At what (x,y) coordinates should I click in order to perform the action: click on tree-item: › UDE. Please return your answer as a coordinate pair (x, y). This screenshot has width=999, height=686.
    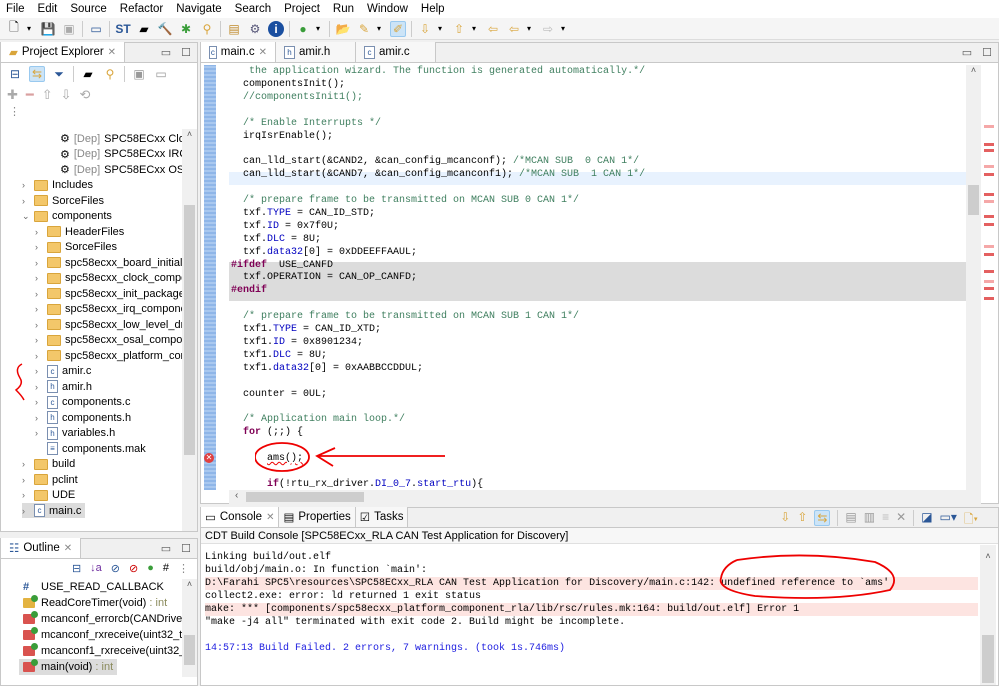
    Looking at the image, I should click on (48, 495).